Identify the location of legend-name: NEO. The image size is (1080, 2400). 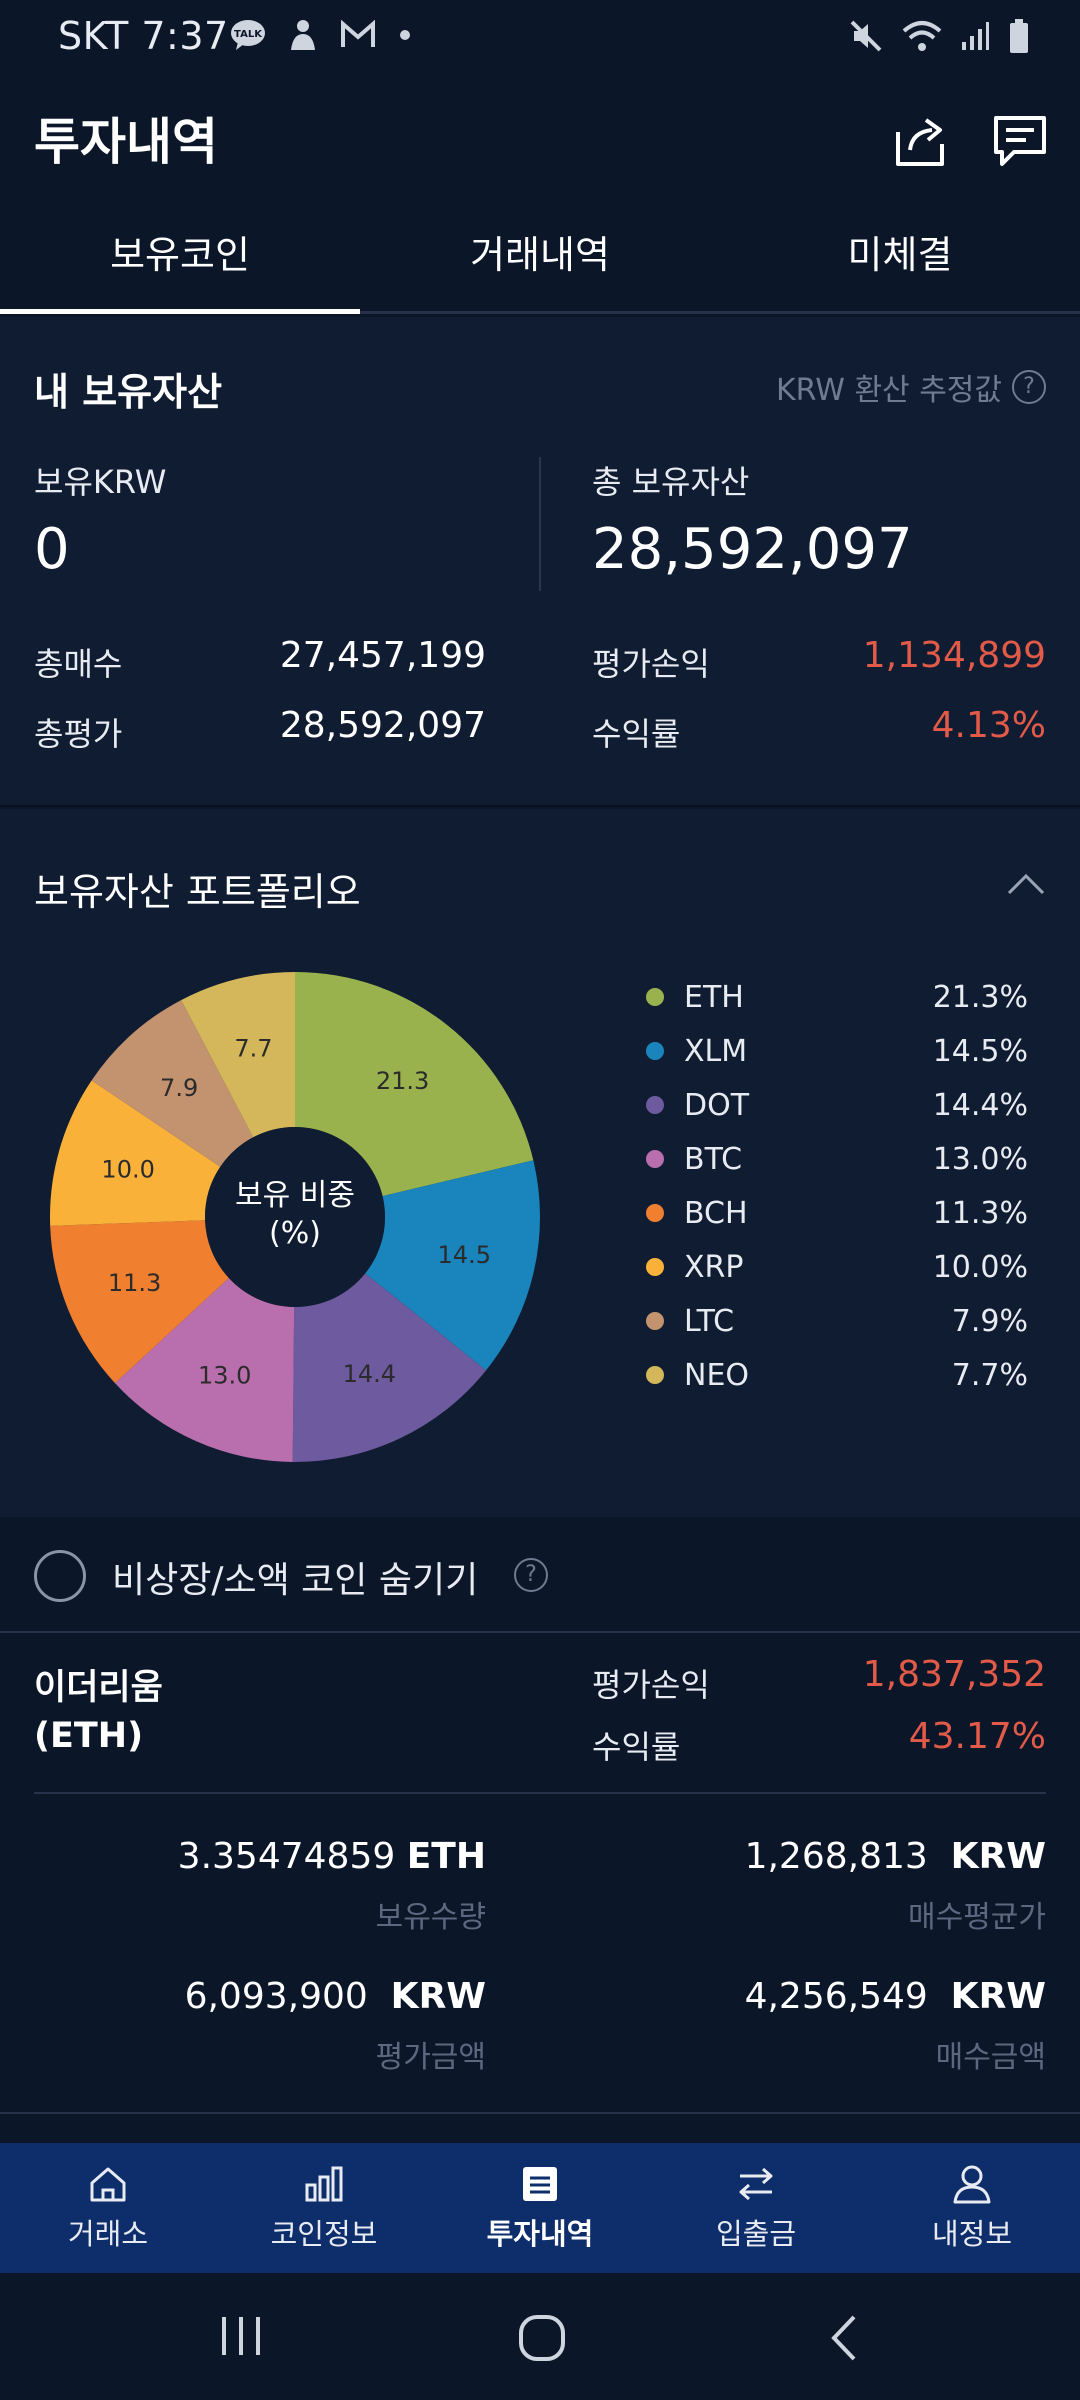
(717, 1375).